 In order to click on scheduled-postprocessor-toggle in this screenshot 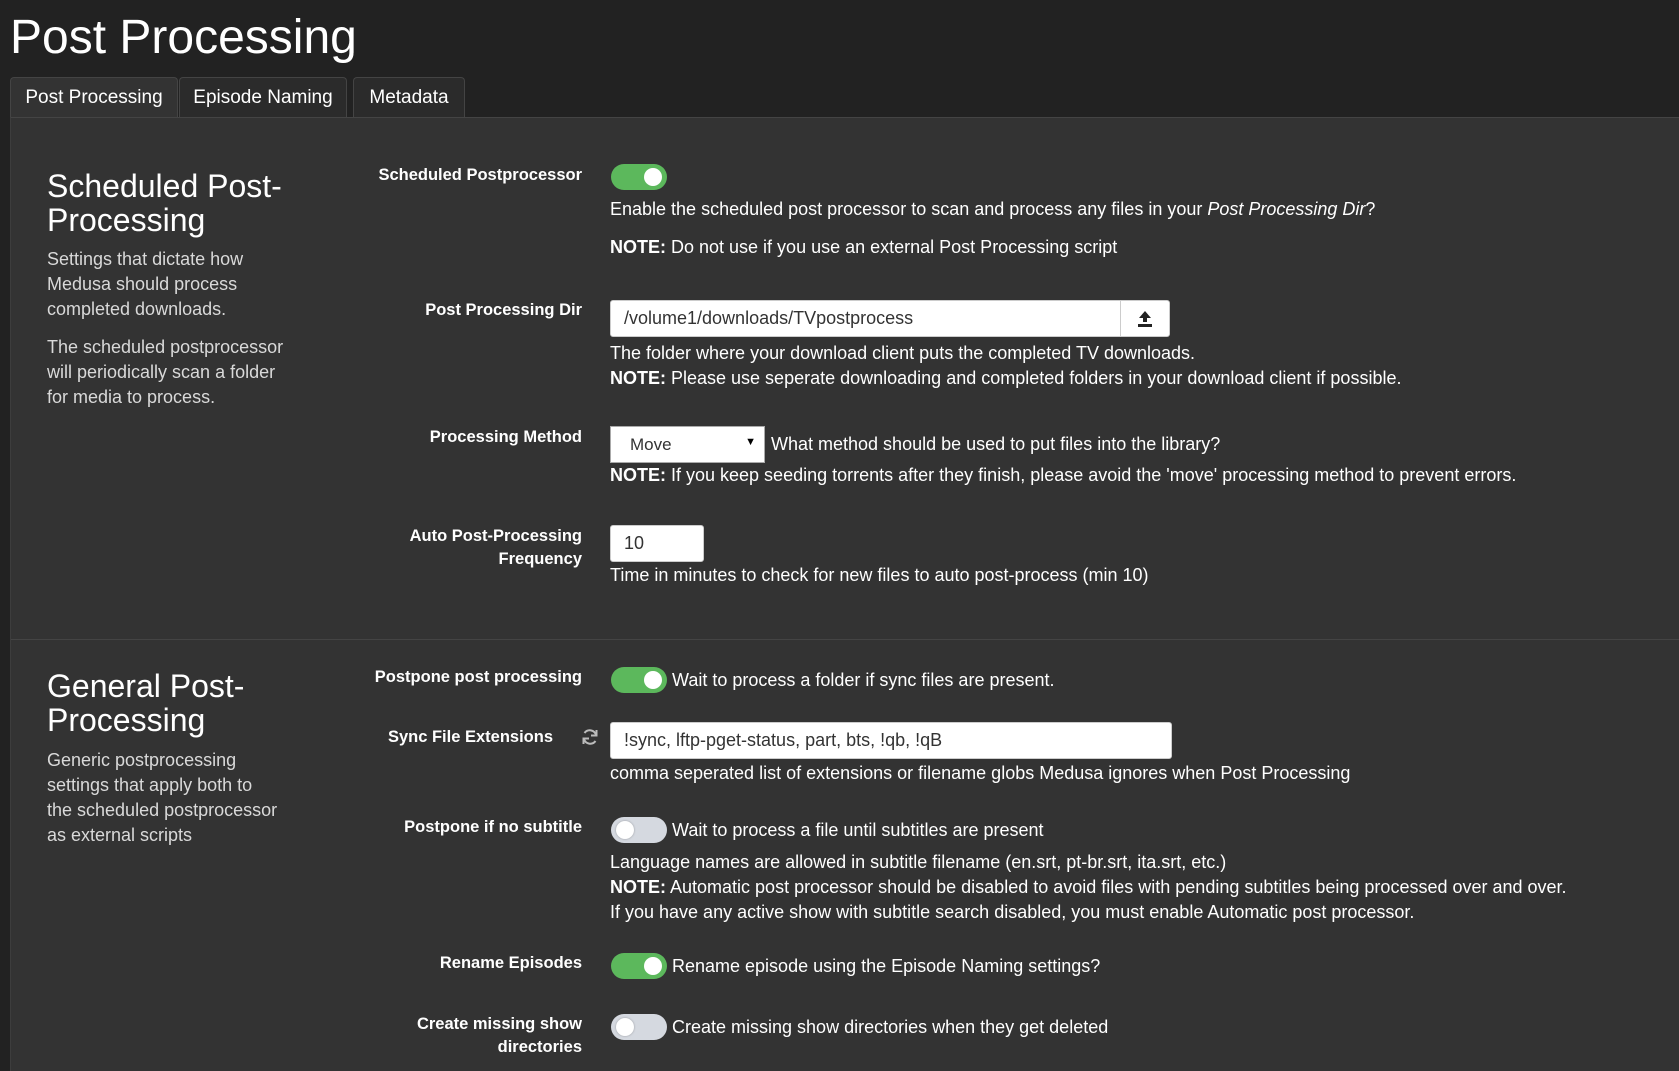, I will do `click(639, 177)`.